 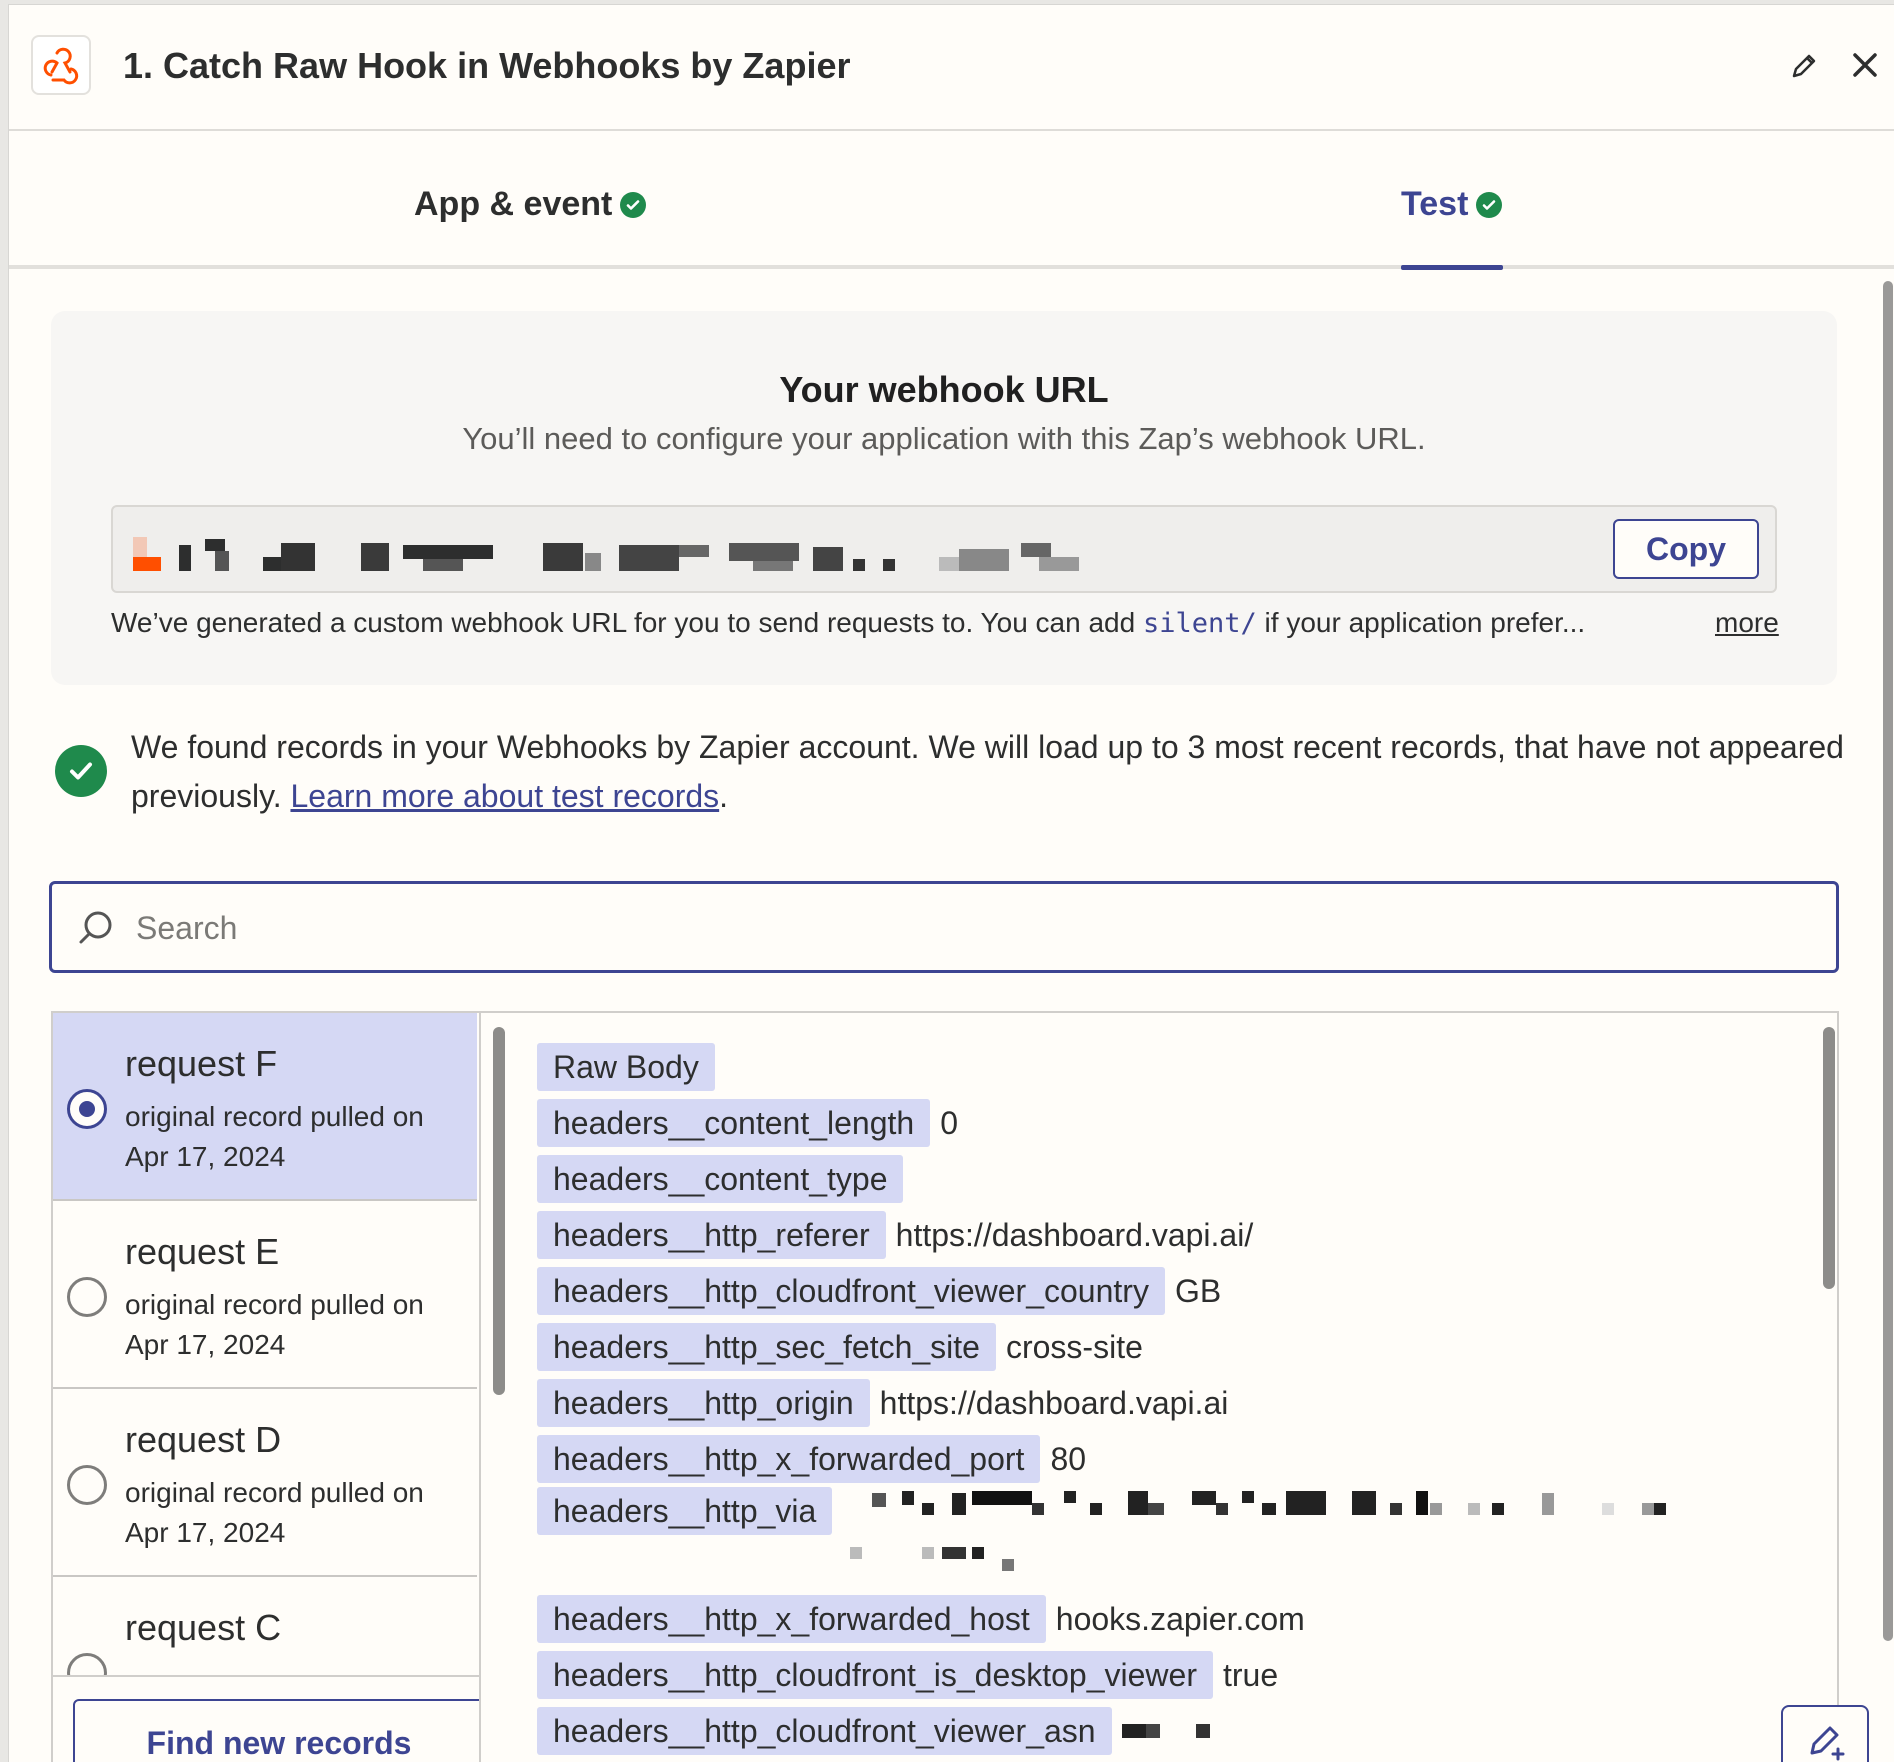 I want to click on webhook-url-title: Your webhook URL, so click(x=944, y=389).